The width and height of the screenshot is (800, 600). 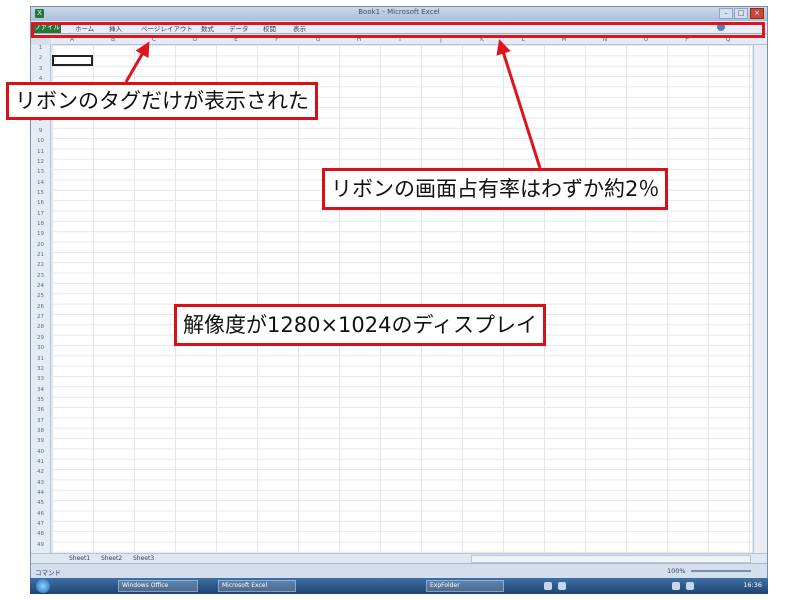 I want to click on title-bar: X Book1 - Microsoft Excel – □ ×, so click(x=399, y=14).